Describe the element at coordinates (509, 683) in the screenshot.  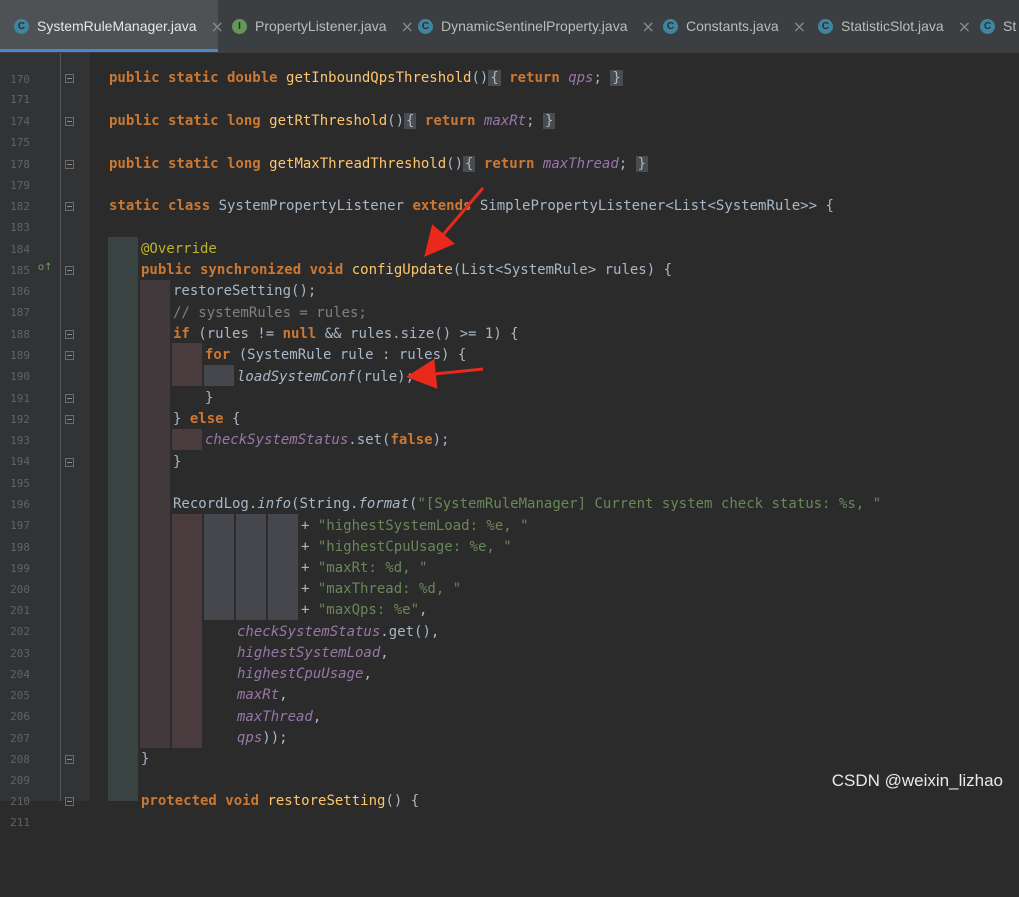
I see `code-line: 205 highestCpuUsage,` at that location.